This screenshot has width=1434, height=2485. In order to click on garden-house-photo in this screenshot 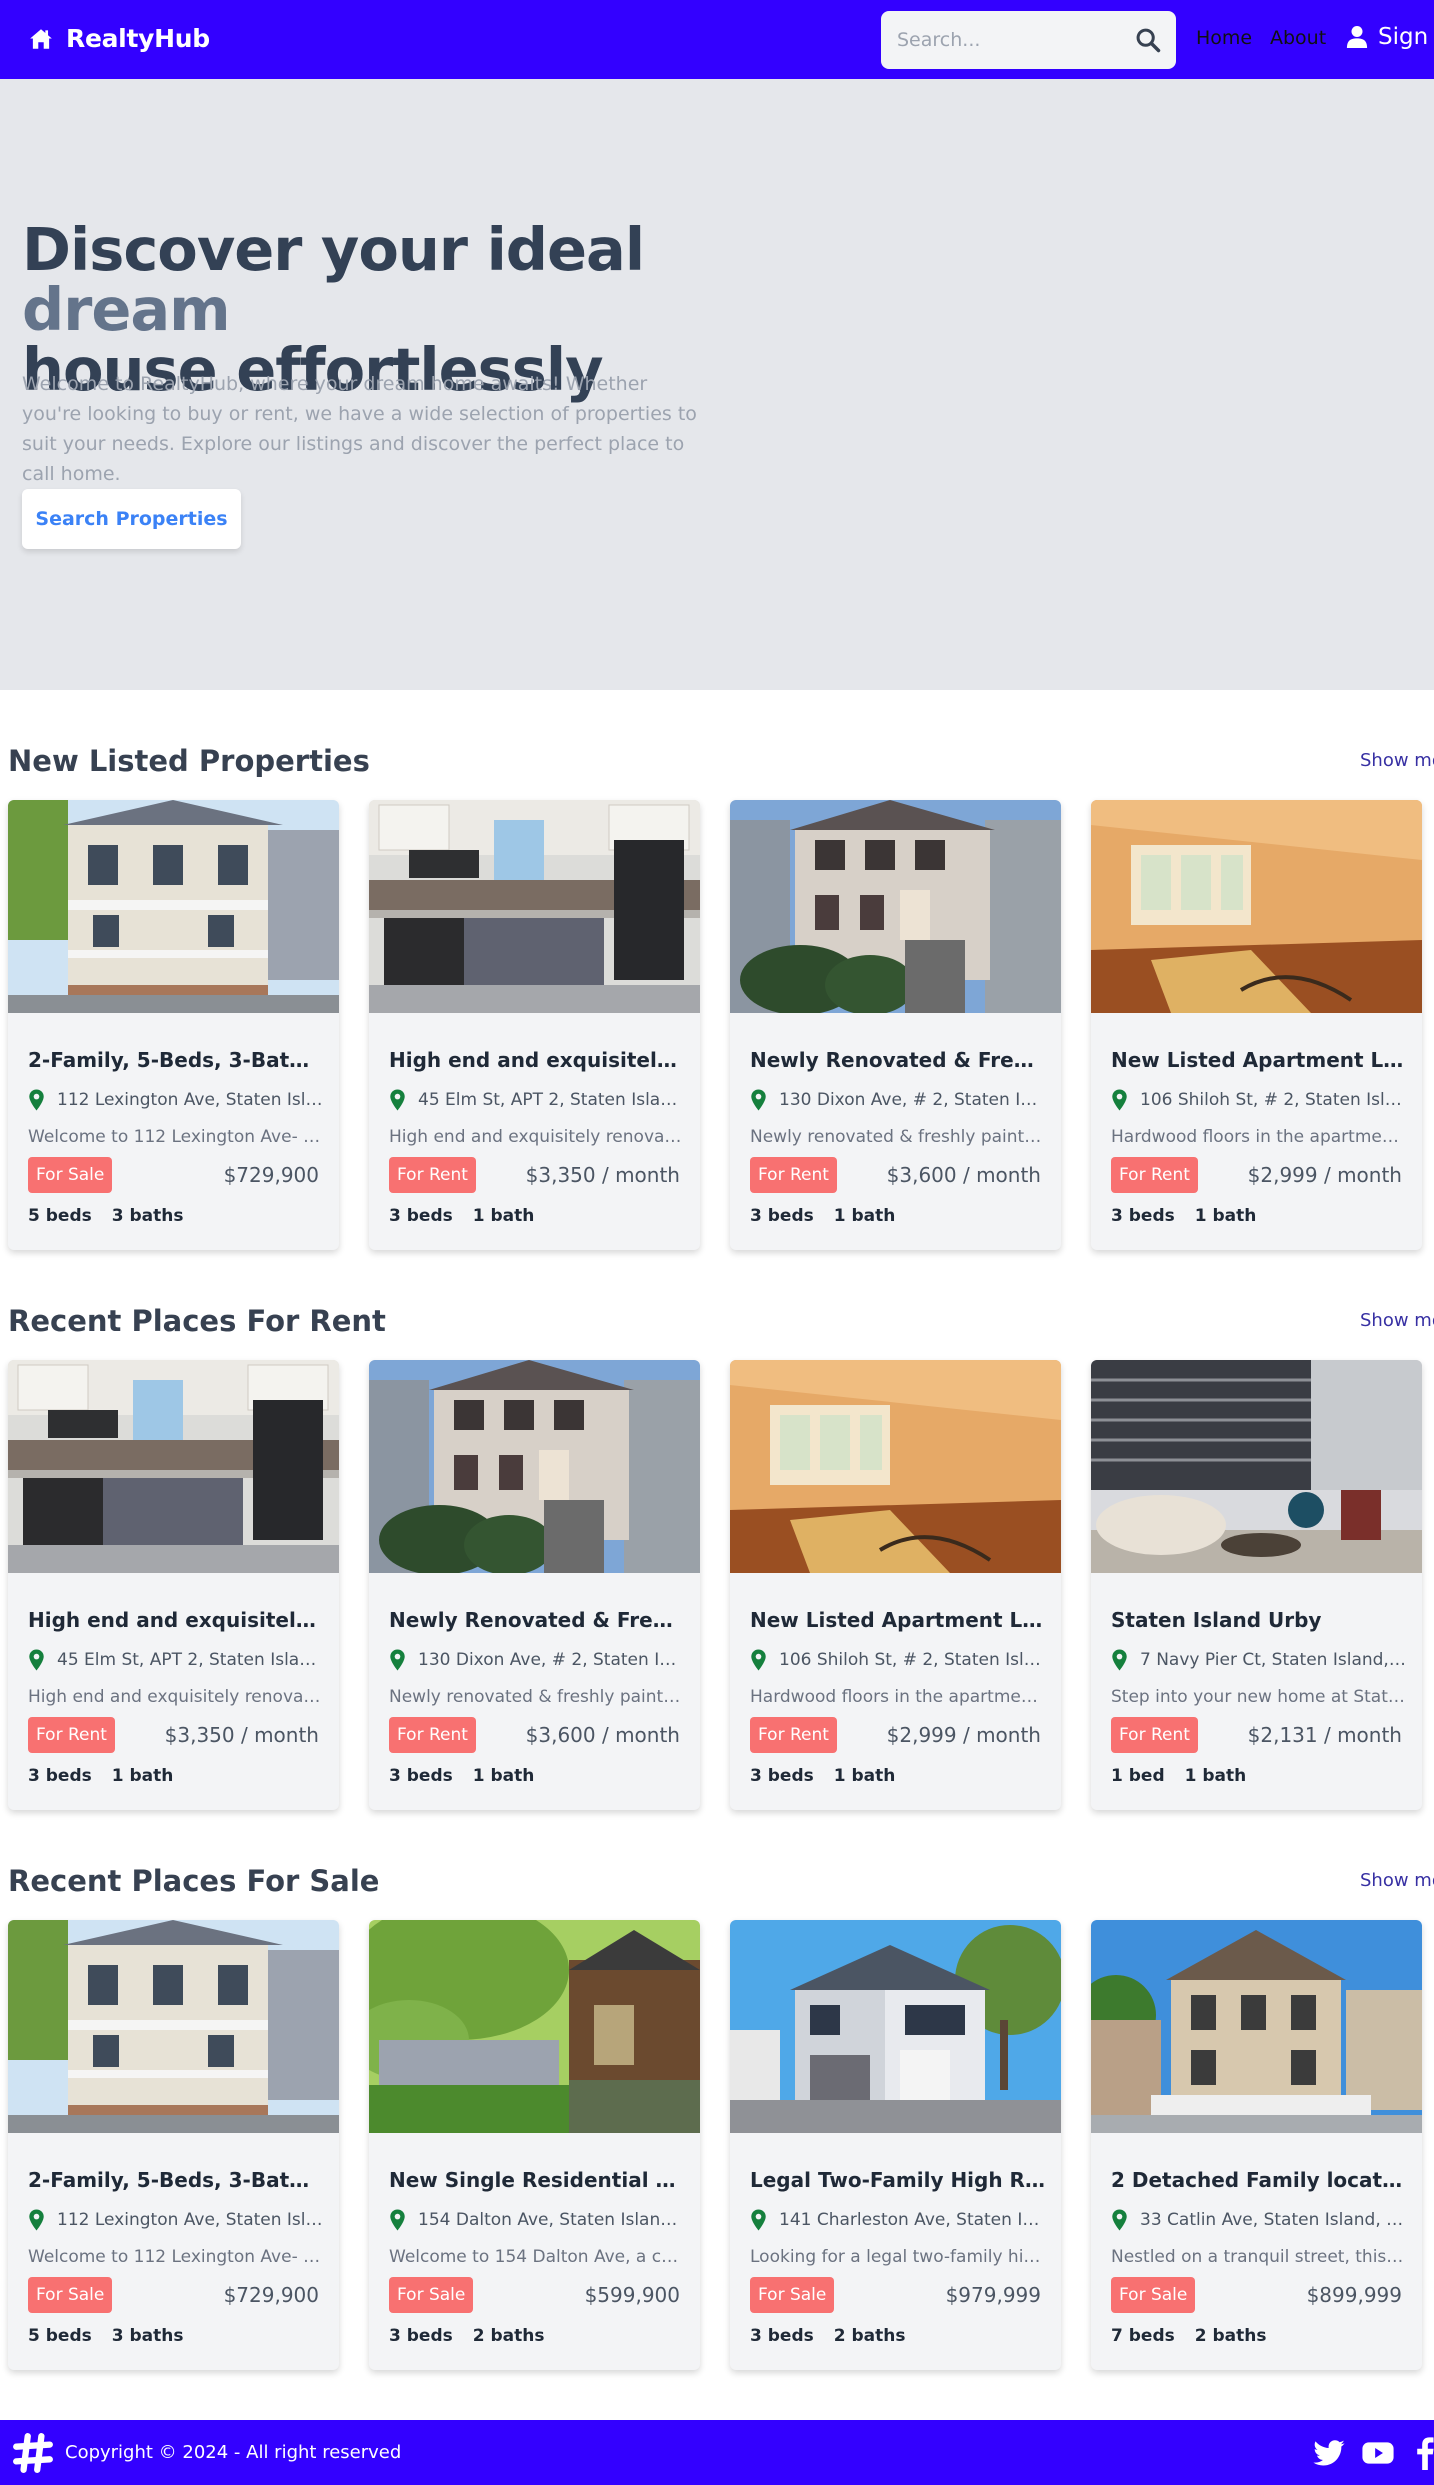, I will do `click(534, 2026)`.